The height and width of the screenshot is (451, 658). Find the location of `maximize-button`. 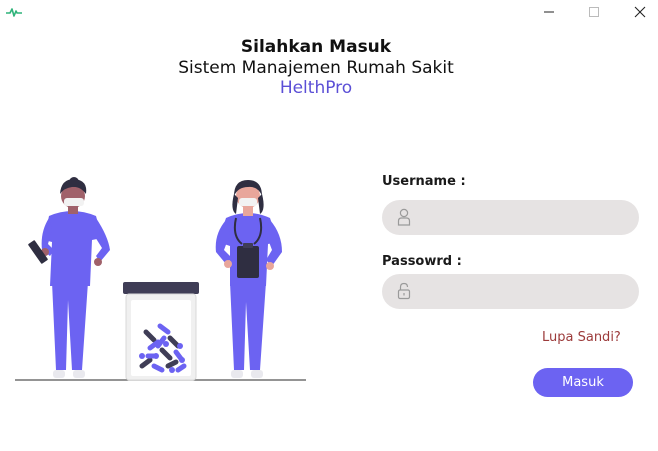

maximize-button is located at coordinates (594, 12).